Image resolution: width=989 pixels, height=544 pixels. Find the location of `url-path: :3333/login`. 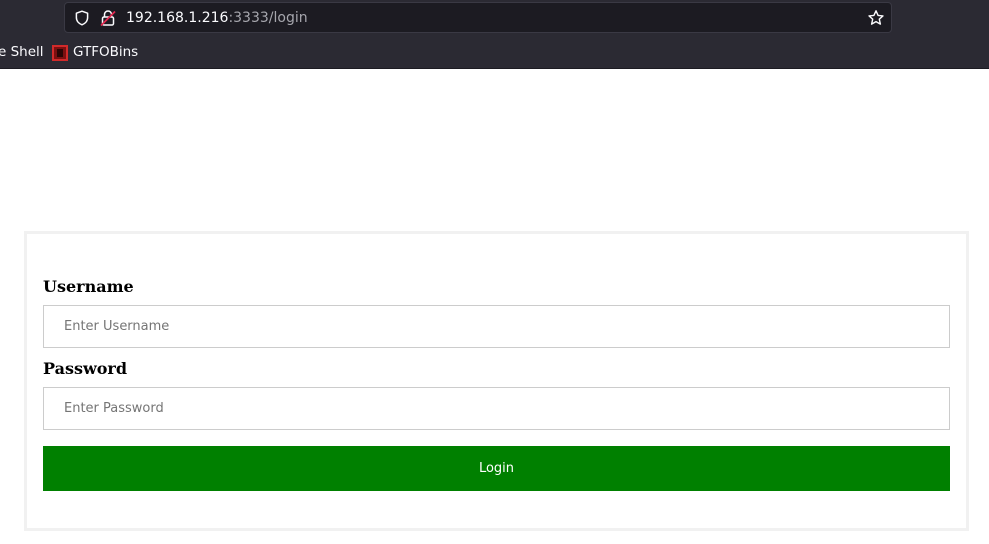

url-path: :3333/login is located at coordinates (268, 18).